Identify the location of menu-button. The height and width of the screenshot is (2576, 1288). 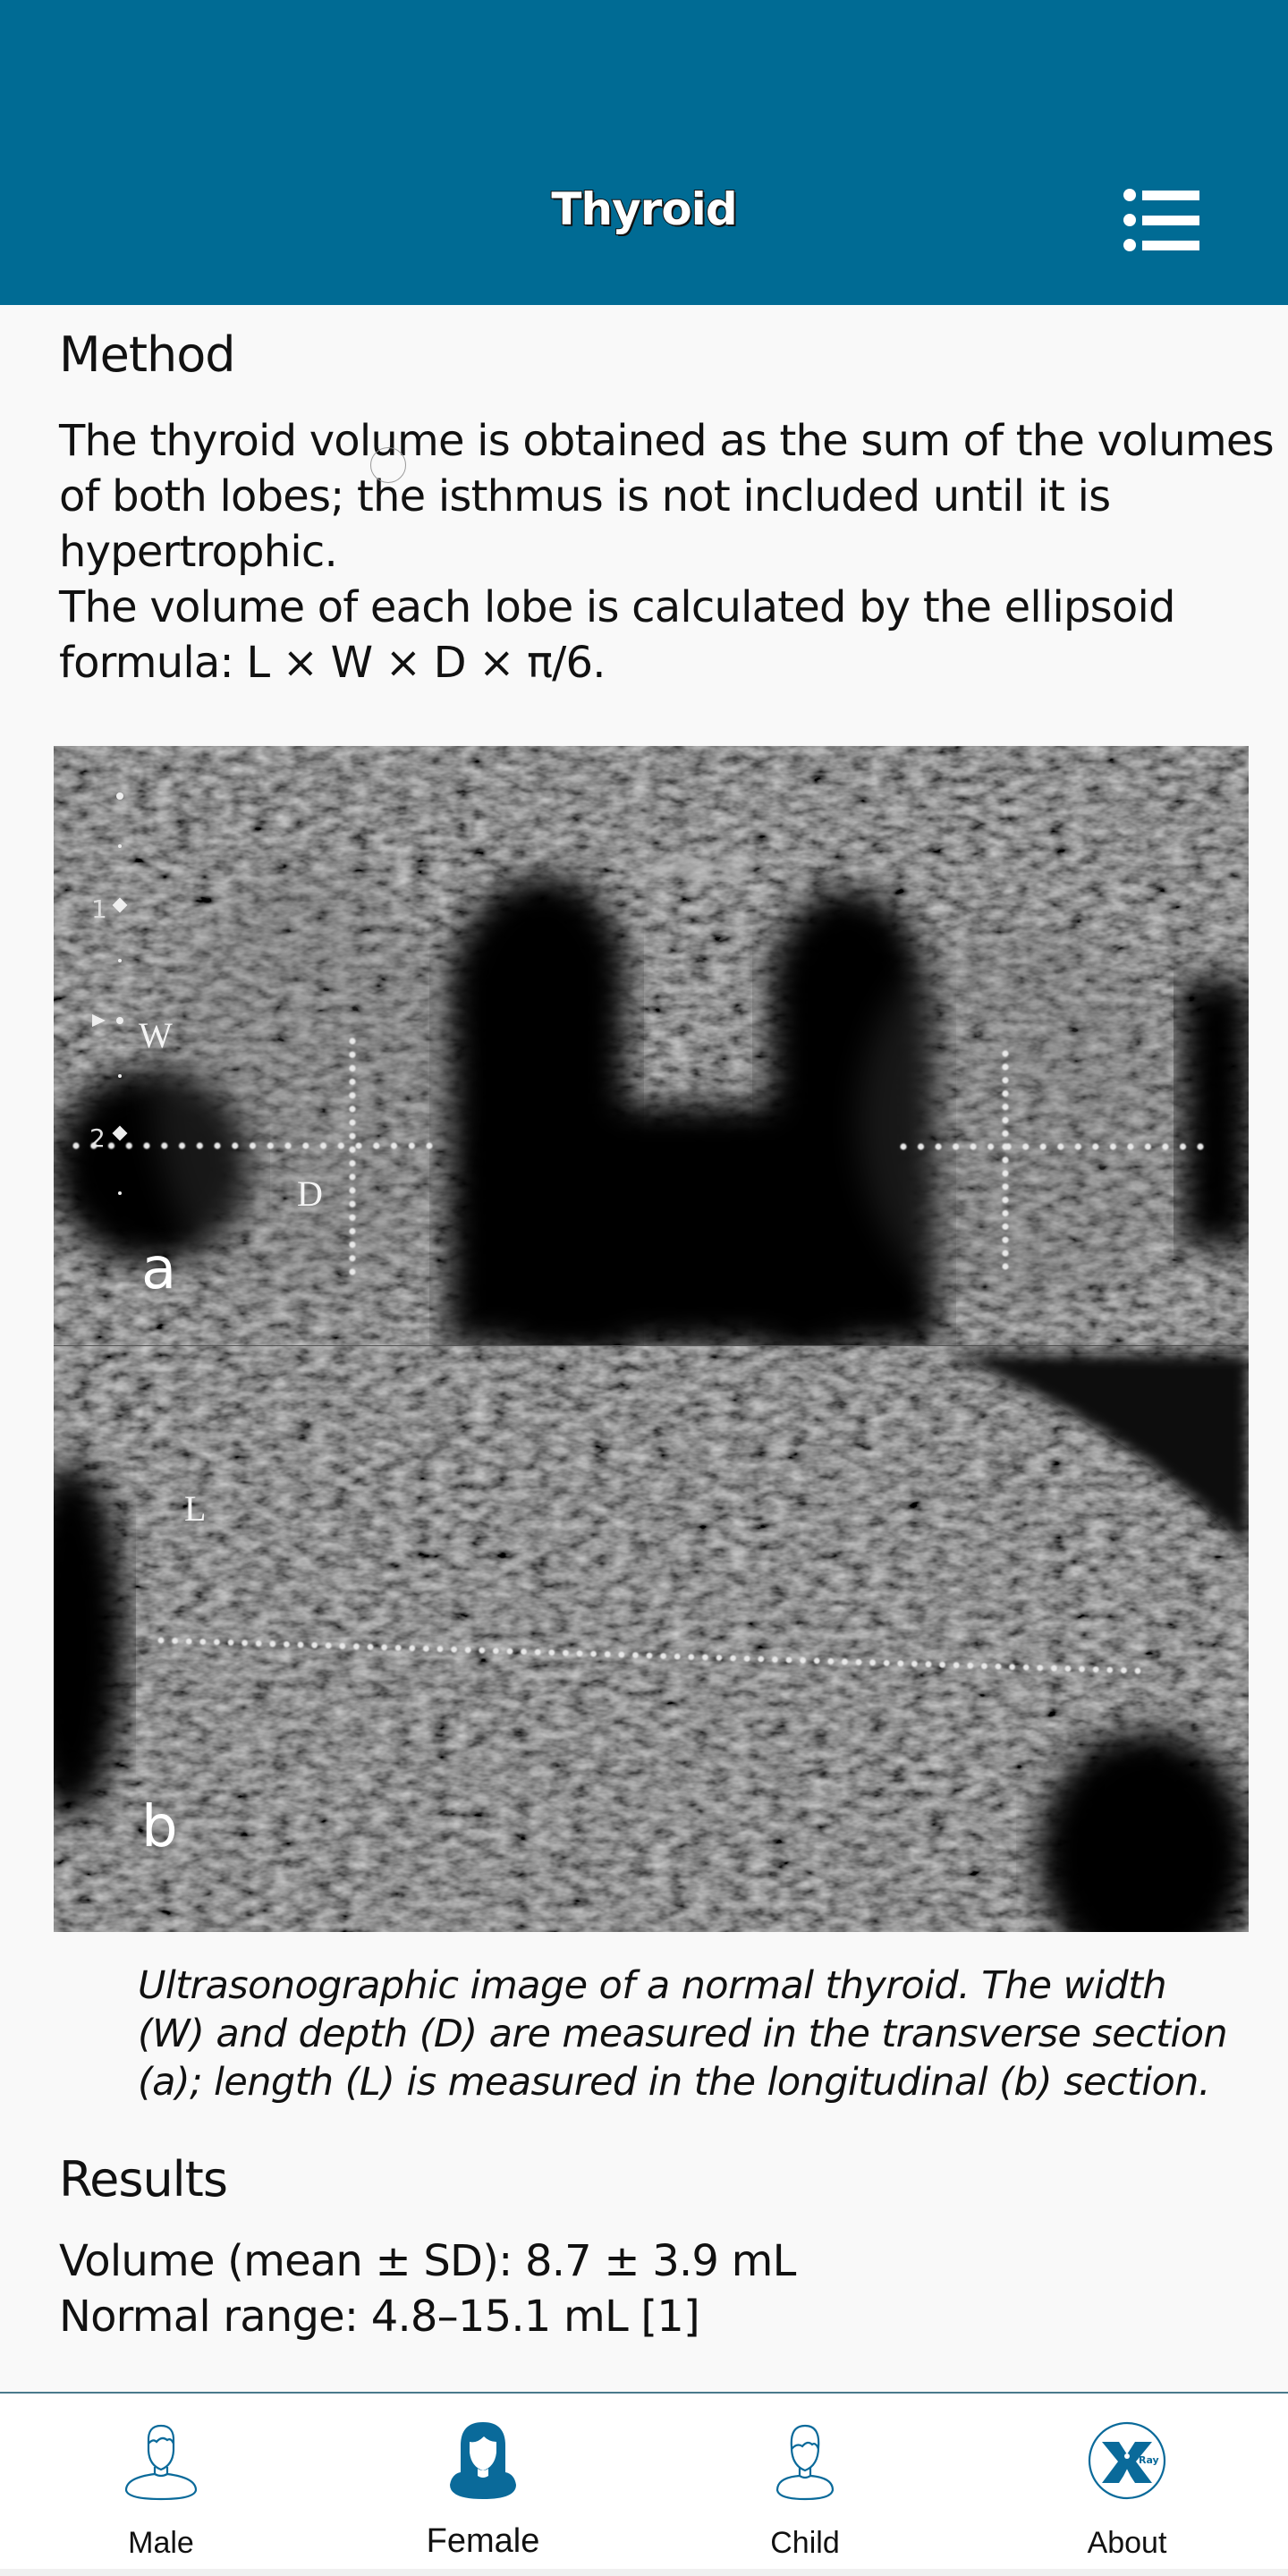
(1162, 216).